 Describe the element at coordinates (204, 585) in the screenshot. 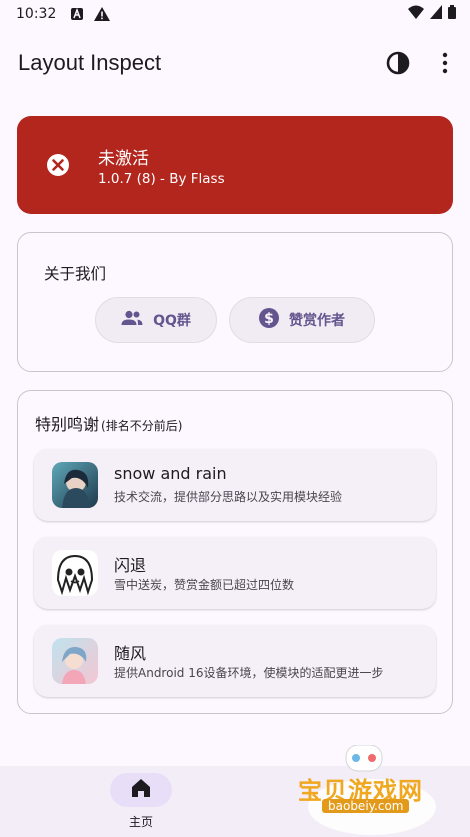

I see `credit-desc: 雪中送炭，赞赏金额已超过四位数` at that location.